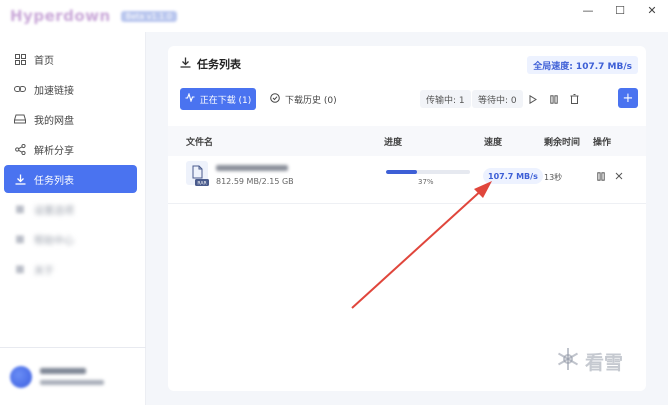  I want to click on sidebar-item-label: 加速链接, so click(54, 91).